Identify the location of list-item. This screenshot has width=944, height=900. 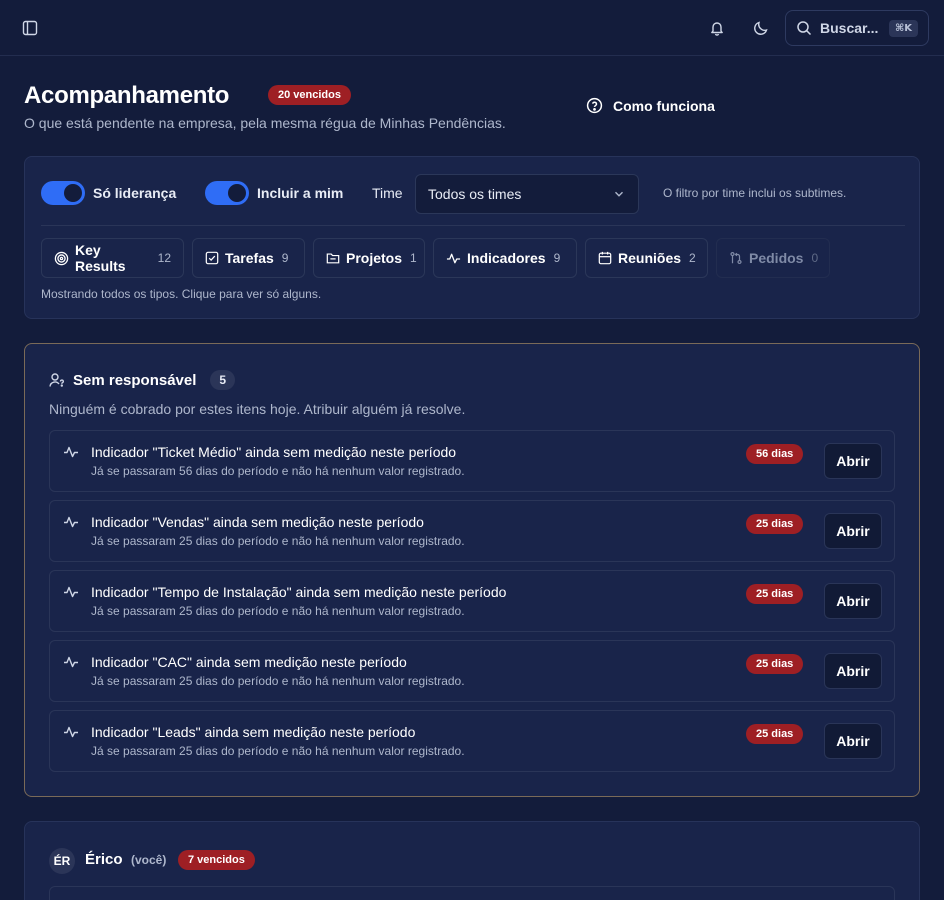
(472, 893).